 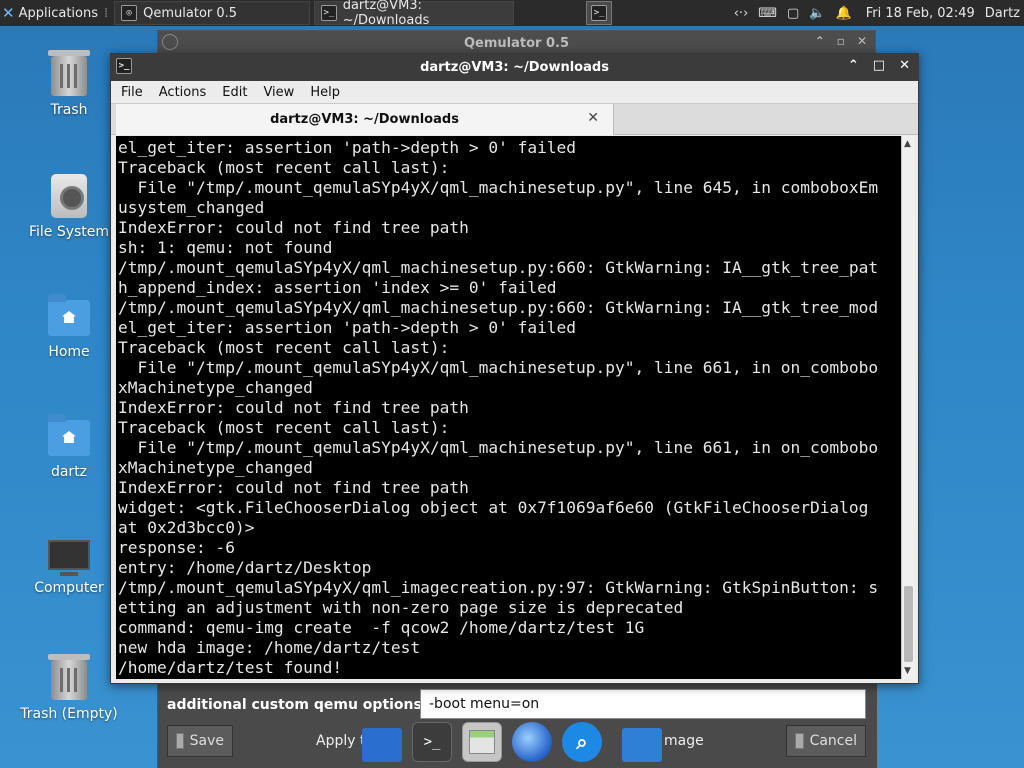 What do you see at coordinates (817, 13) in the screenshot?
I see `volume-icon: 🔈` at bounding box center [817, 13].